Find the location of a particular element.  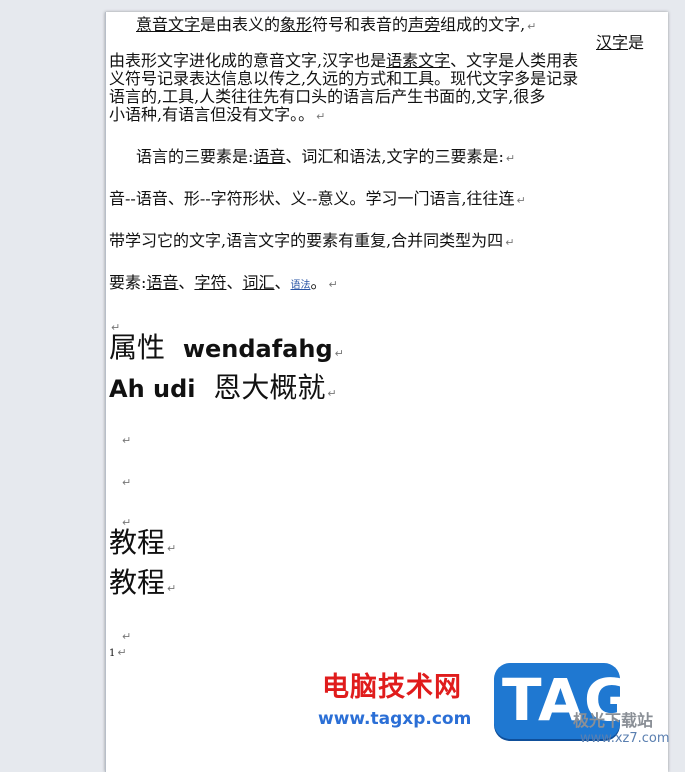

tutorial-line-2: 教程 ↵ is located at coordinates (142, 586).